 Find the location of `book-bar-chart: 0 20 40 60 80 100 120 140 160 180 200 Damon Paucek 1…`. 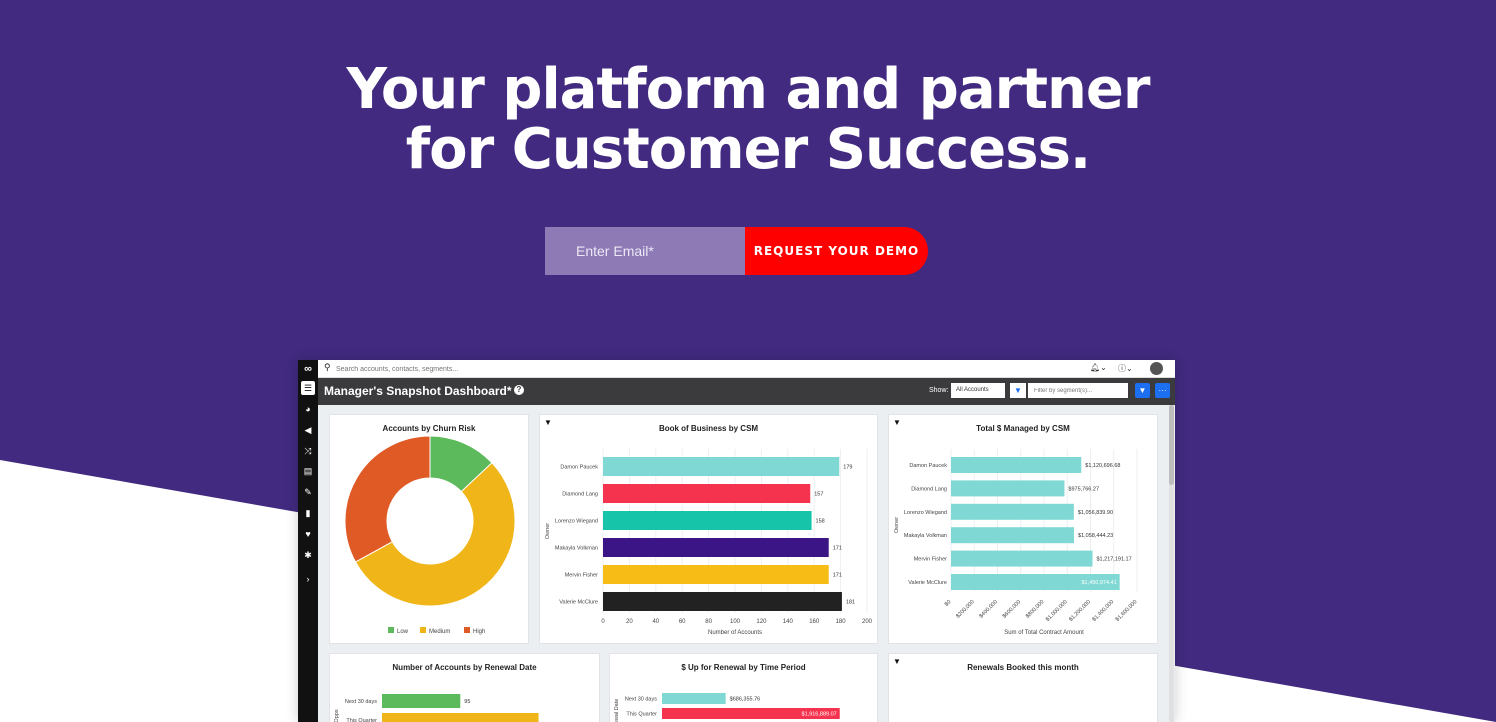

book-bar-chart: 0 20 40 60 80 100 120 140 160 180 200 Damon Paucek 1… is located at coordinates (709, 542).